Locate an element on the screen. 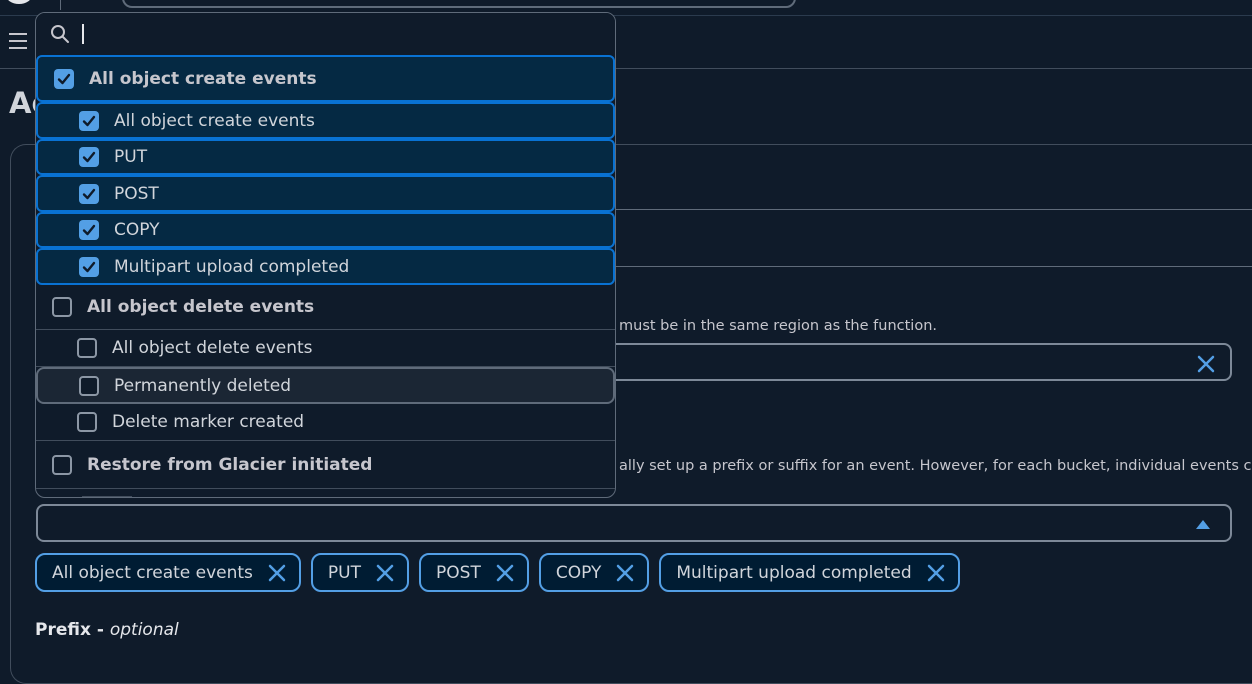  event-types-multiselect is located at coordinates (634, 523).